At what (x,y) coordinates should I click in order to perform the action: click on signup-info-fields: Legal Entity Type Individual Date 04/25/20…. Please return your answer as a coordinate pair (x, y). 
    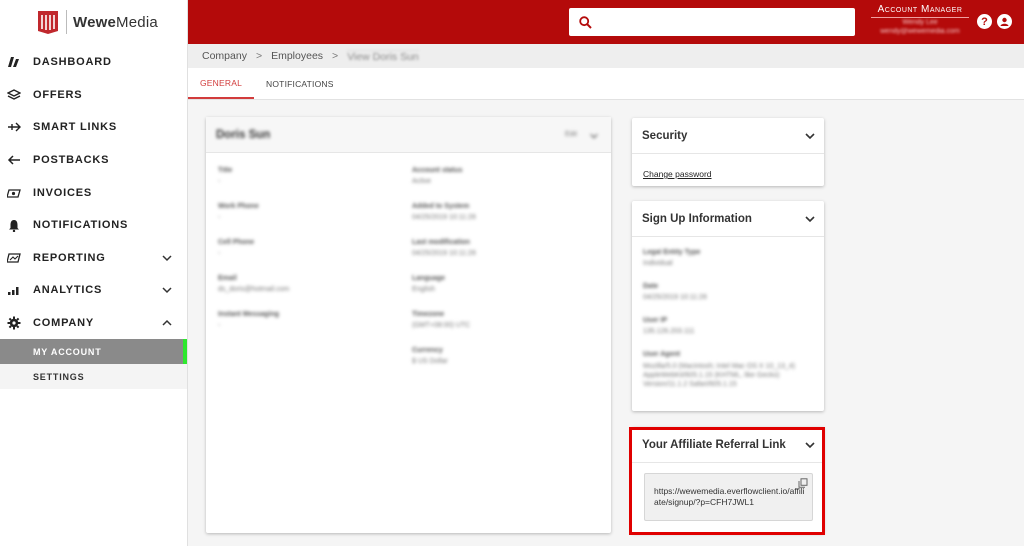
    Looking at the image, I should click on (728, 319).